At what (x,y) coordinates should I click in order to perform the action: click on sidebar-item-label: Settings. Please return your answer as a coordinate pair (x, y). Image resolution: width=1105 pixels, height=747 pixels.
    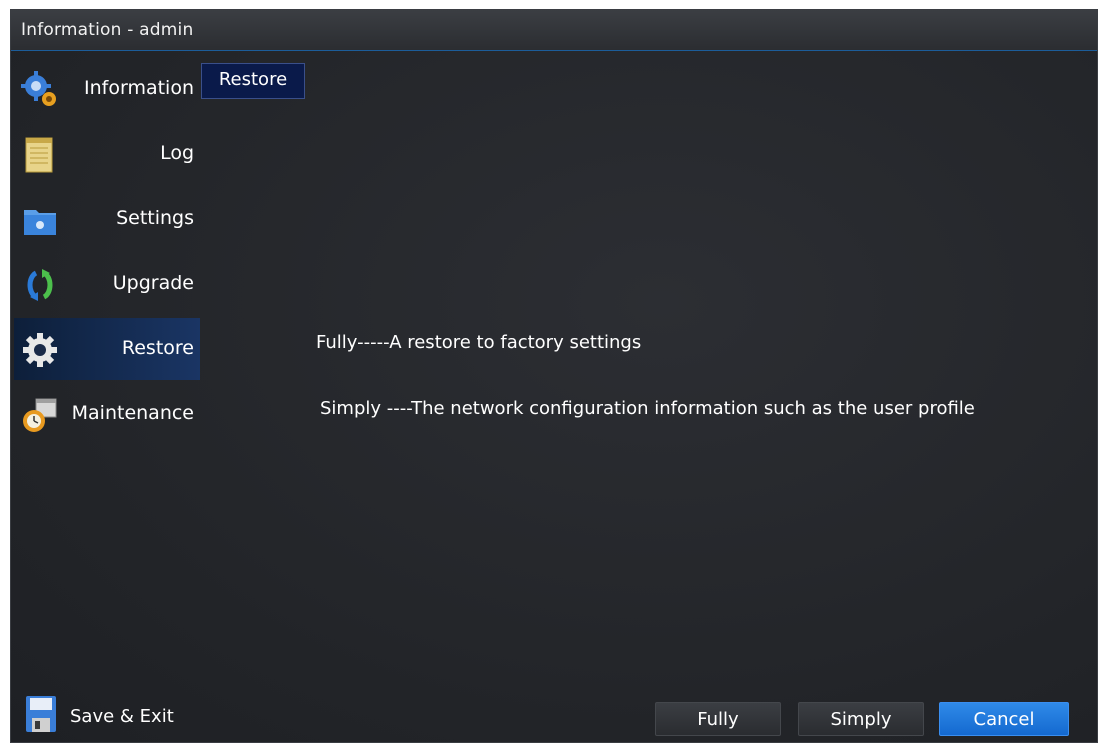
    Looking at the image, I should click on (155, 218).